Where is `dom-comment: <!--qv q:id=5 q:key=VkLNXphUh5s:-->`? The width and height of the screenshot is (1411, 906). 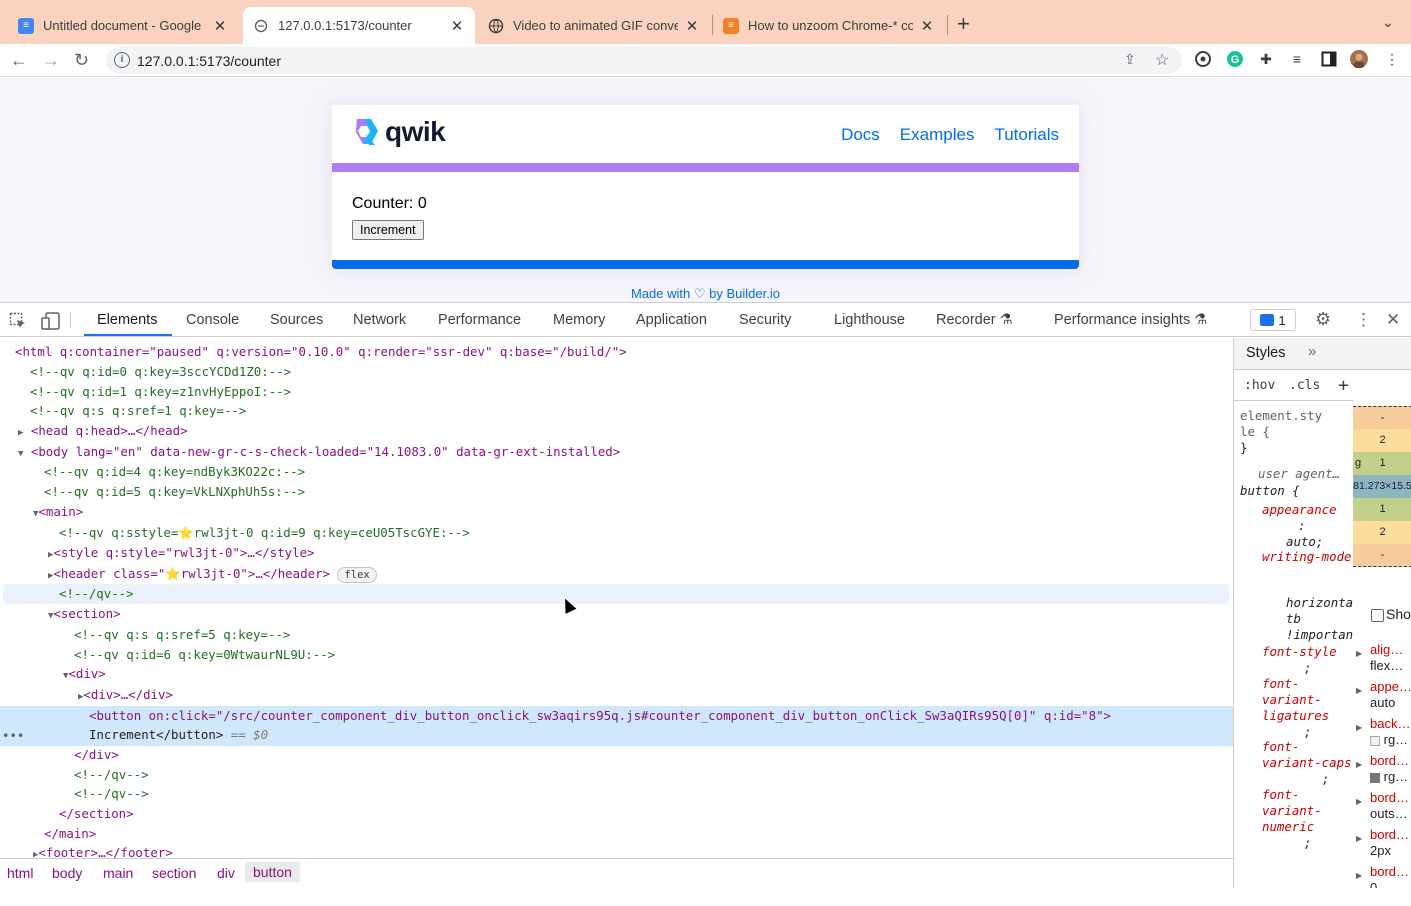 dom-comment: <!--qv q:id=5 q:key=VkLNXphUh5s:--> is located at coordinates (616, 492).